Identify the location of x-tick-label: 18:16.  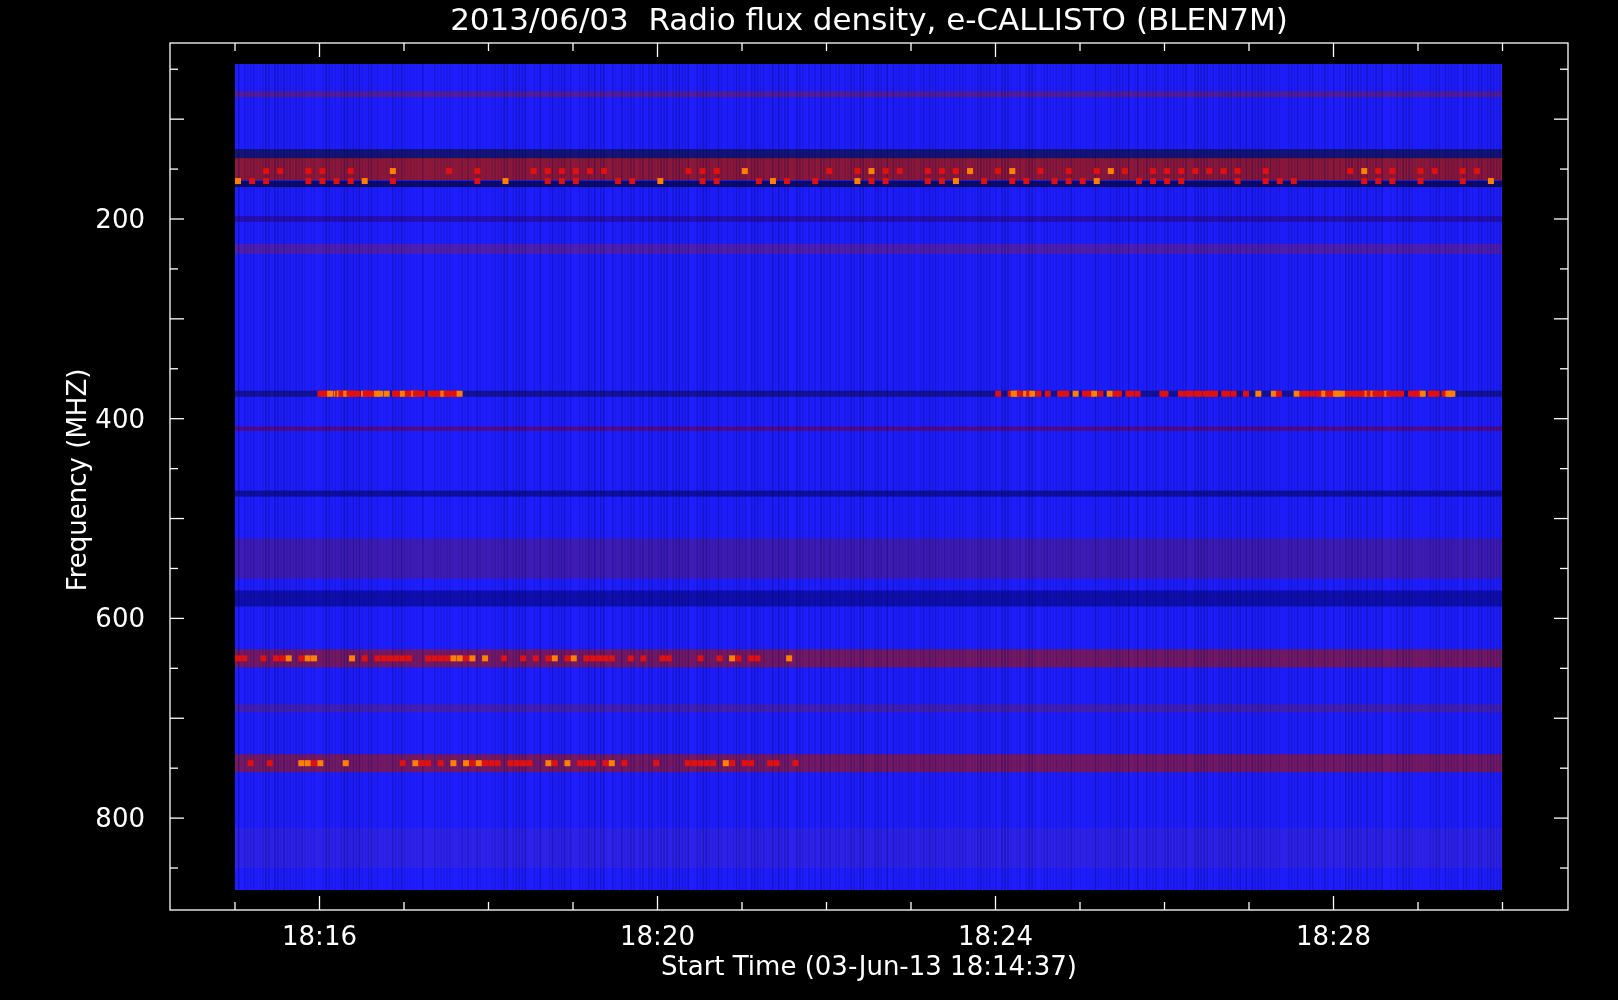
(319, 936).